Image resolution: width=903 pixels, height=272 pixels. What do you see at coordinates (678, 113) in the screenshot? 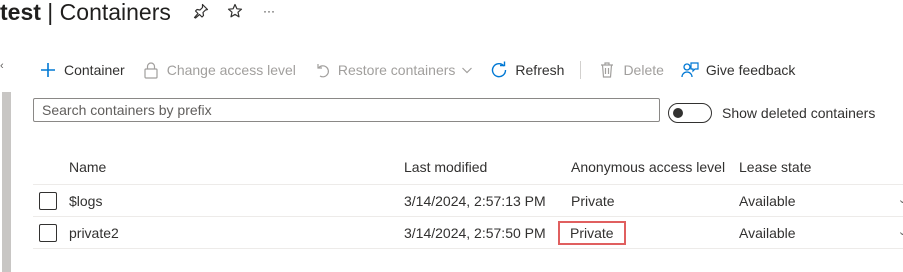
I see `toggle-knob` at bounding box center [678, 113].